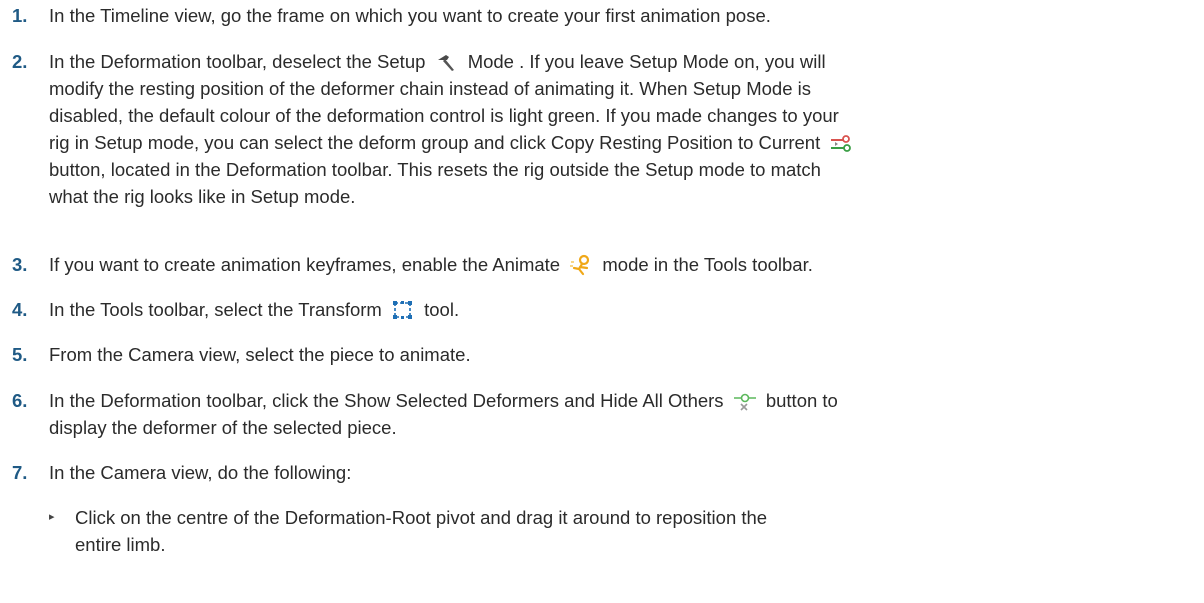  Describe the element at coordinates (20, 61) in the screenshot. I see `step-number: 2.` at that location.